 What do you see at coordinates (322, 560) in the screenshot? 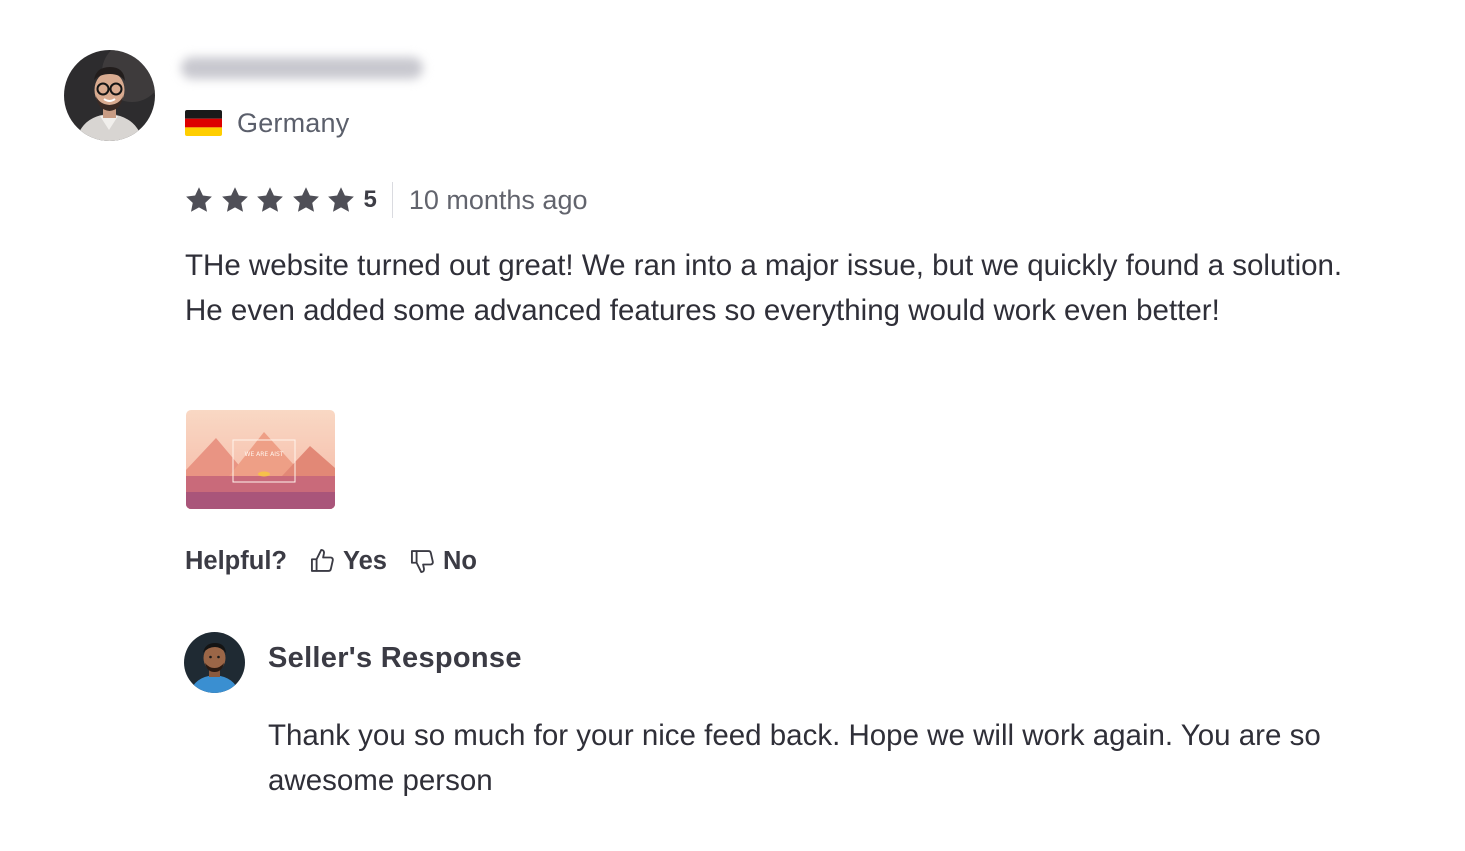
I see `thumbs-up-icon` at bounding box center [322, 560].